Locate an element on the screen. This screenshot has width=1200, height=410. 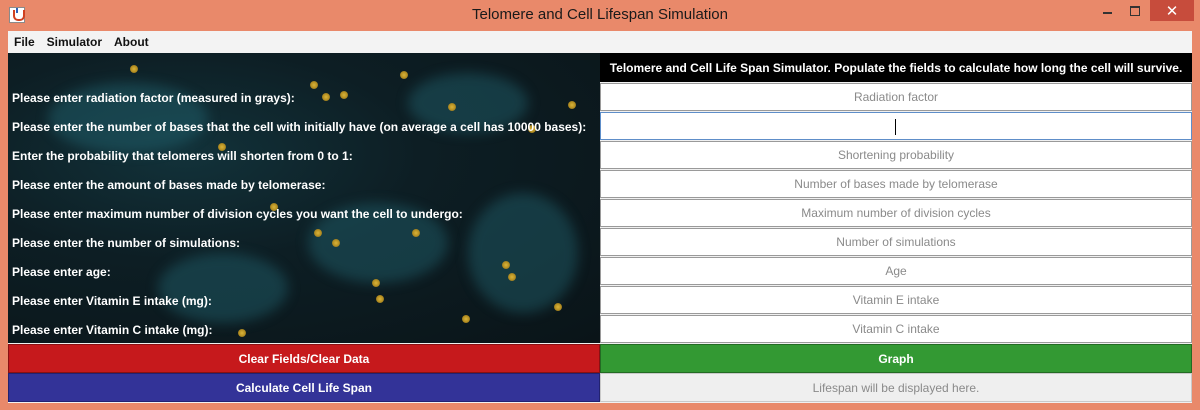
graph-button: Graph is located at coordinates (896, 358).